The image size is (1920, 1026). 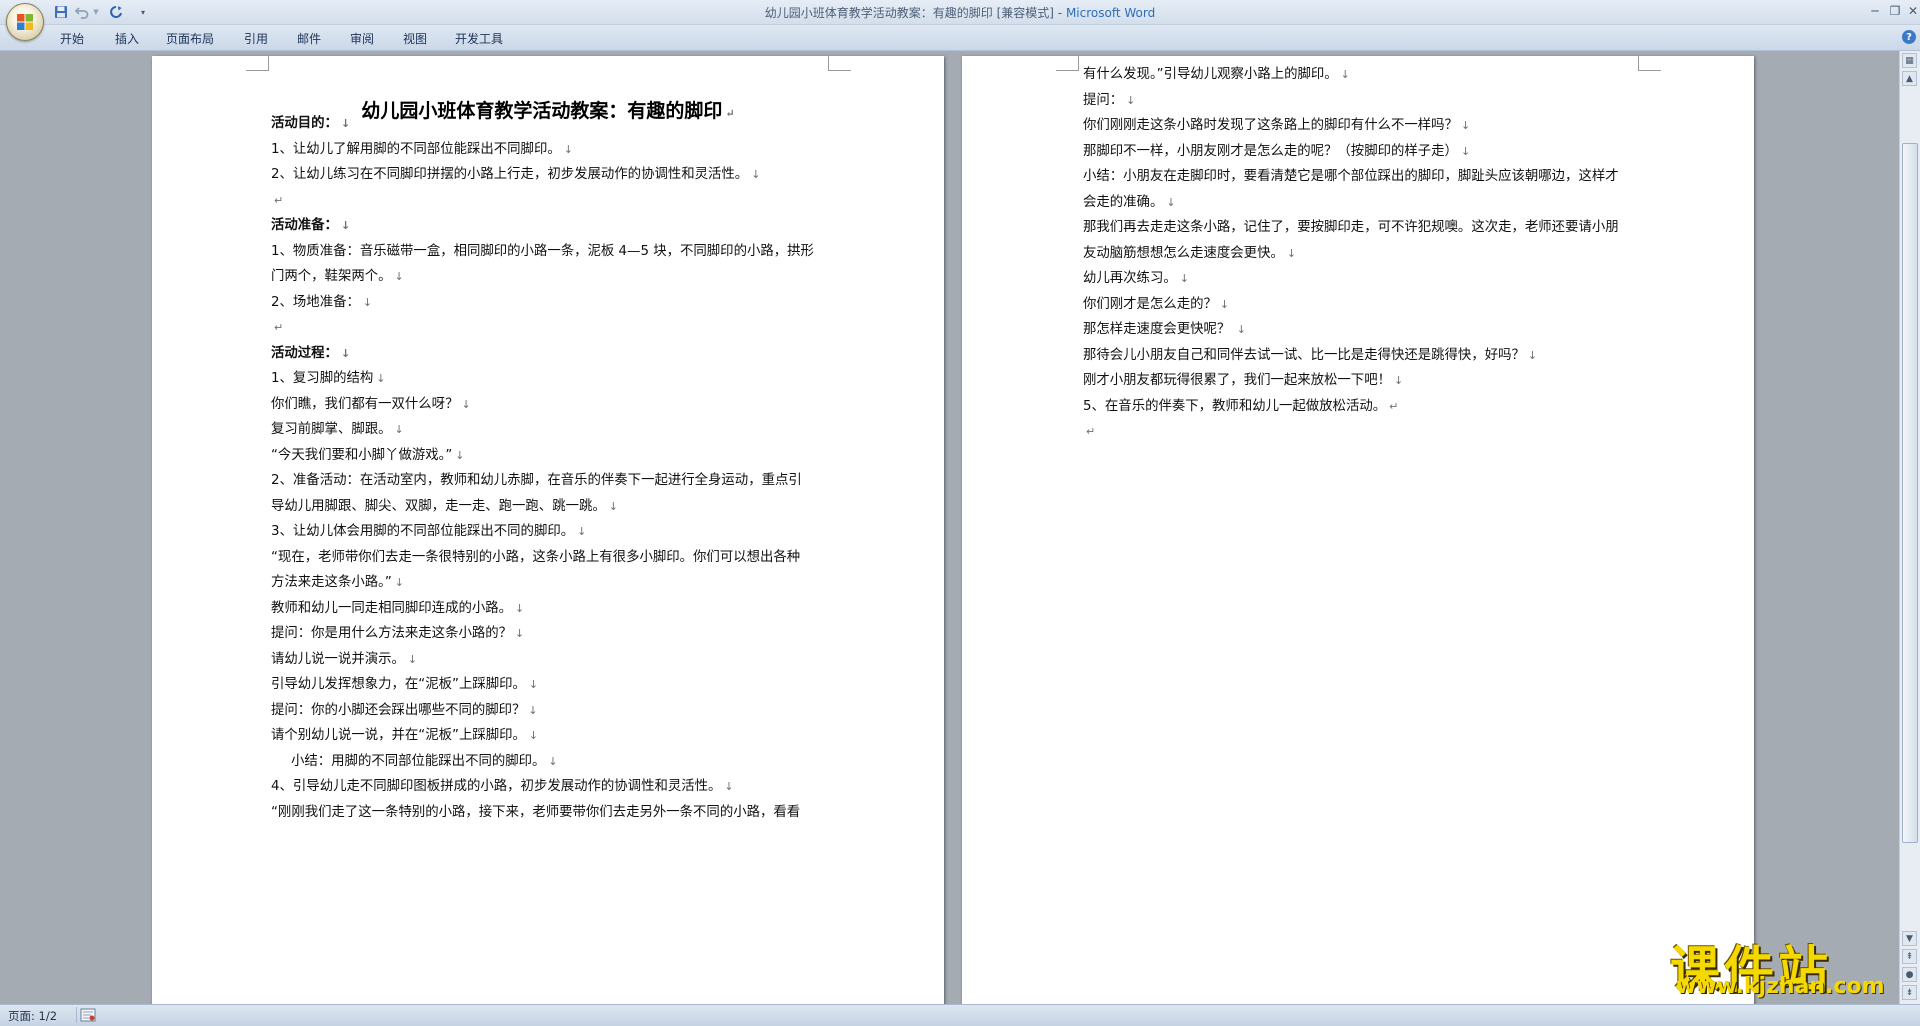 I want to click on minimize-button: ─, so click(x=1875, y=11).